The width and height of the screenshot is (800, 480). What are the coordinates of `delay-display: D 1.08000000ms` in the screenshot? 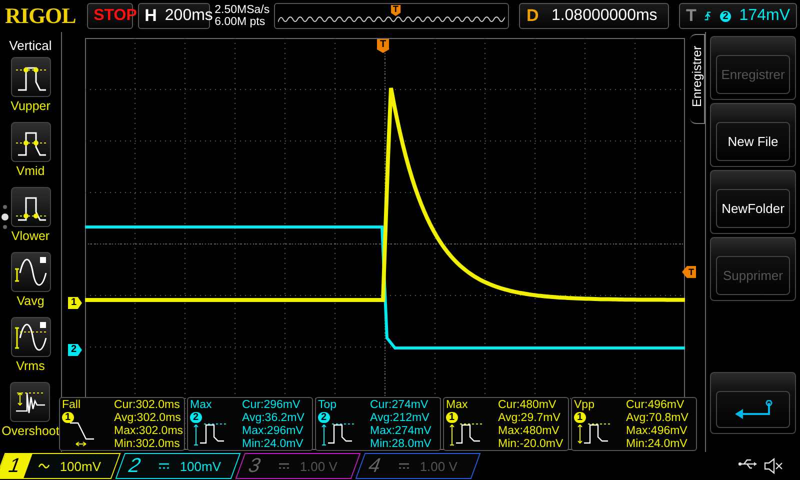 It's located at (594, 16).